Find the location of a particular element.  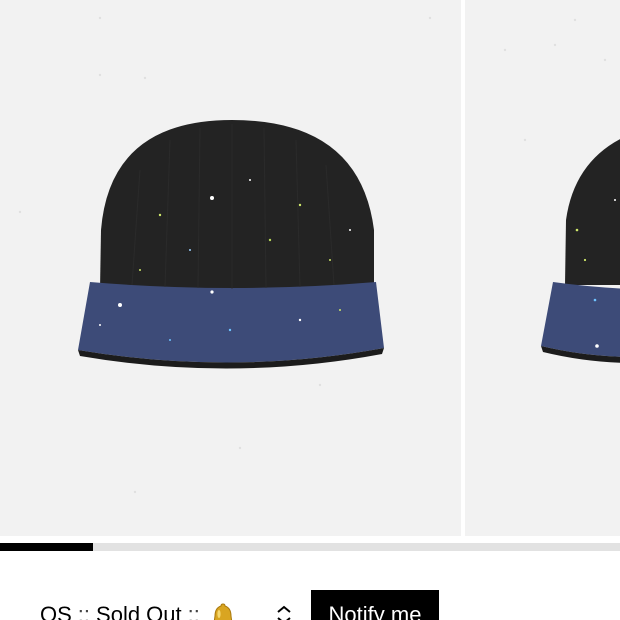

availability-status: Sold Out is located at coordinates (139, 611).